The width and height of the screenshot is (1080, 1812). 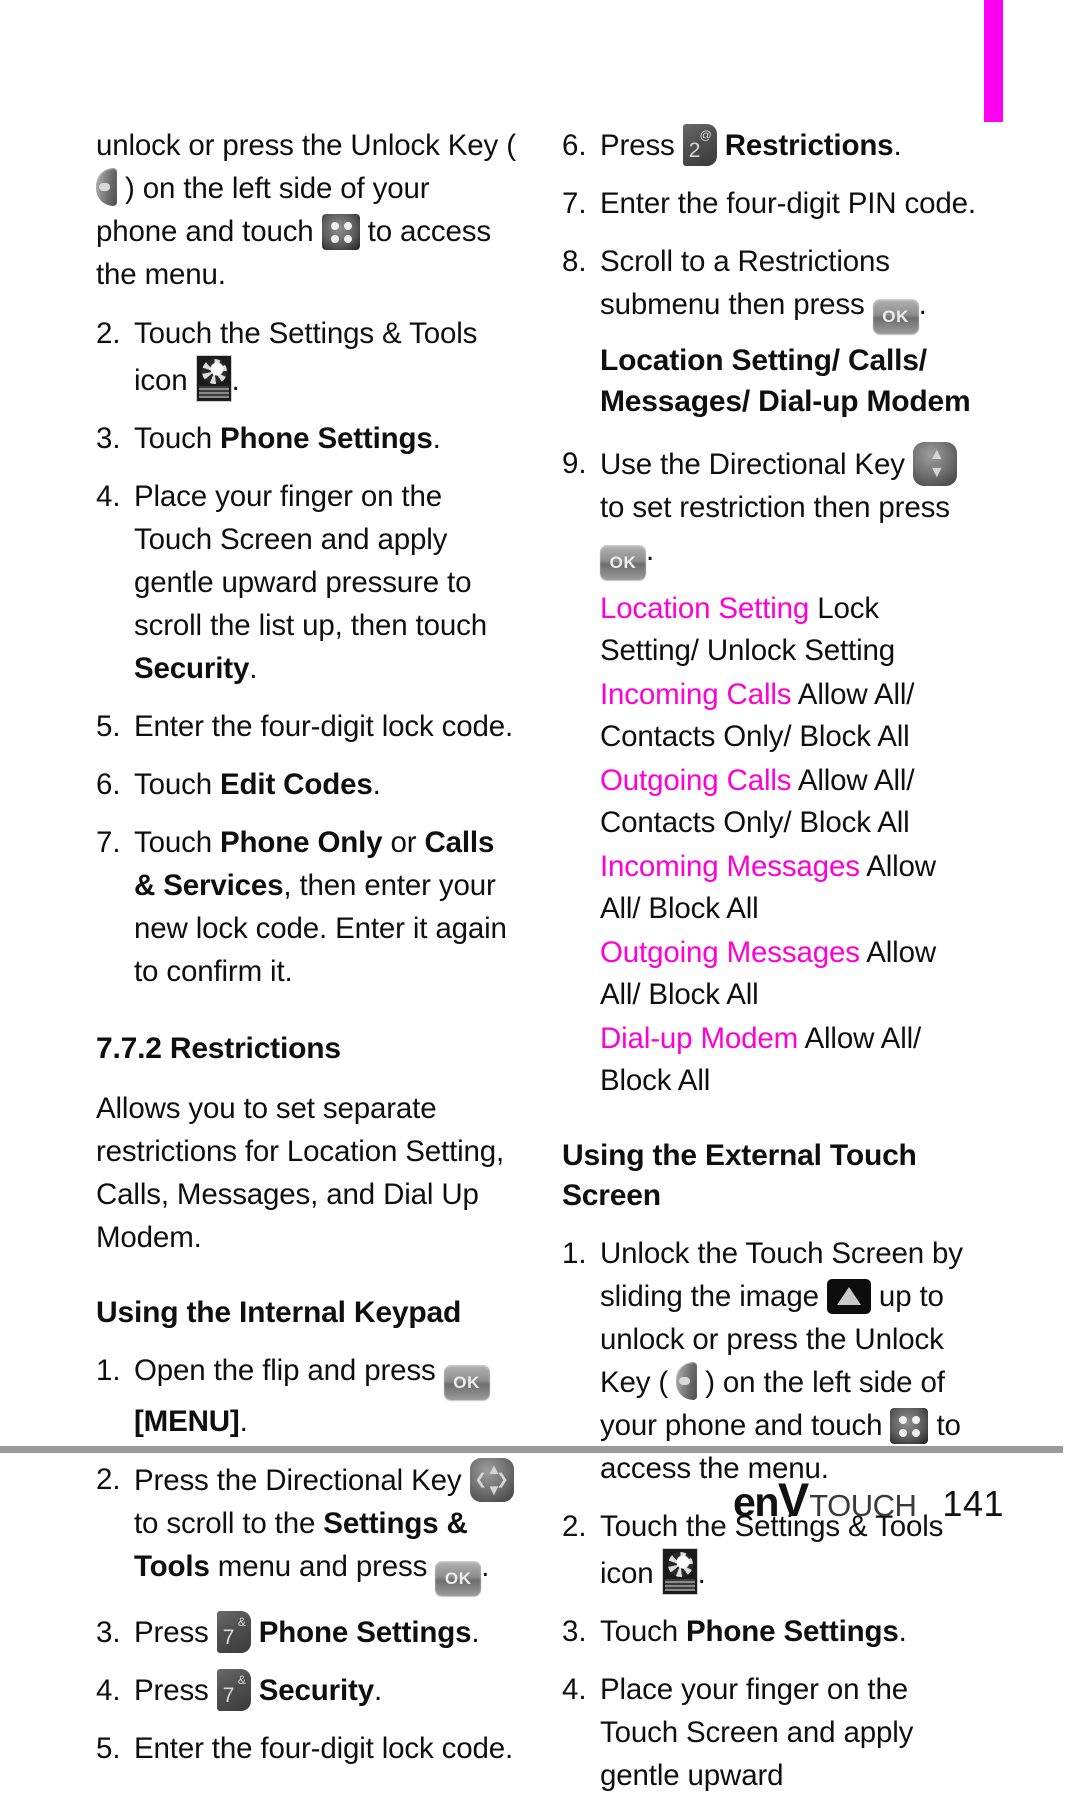 What do you see at coordinates (177, 438) in the screenshot?
I see `step-3-text-before: Touch` at bounding box center [177, 438].